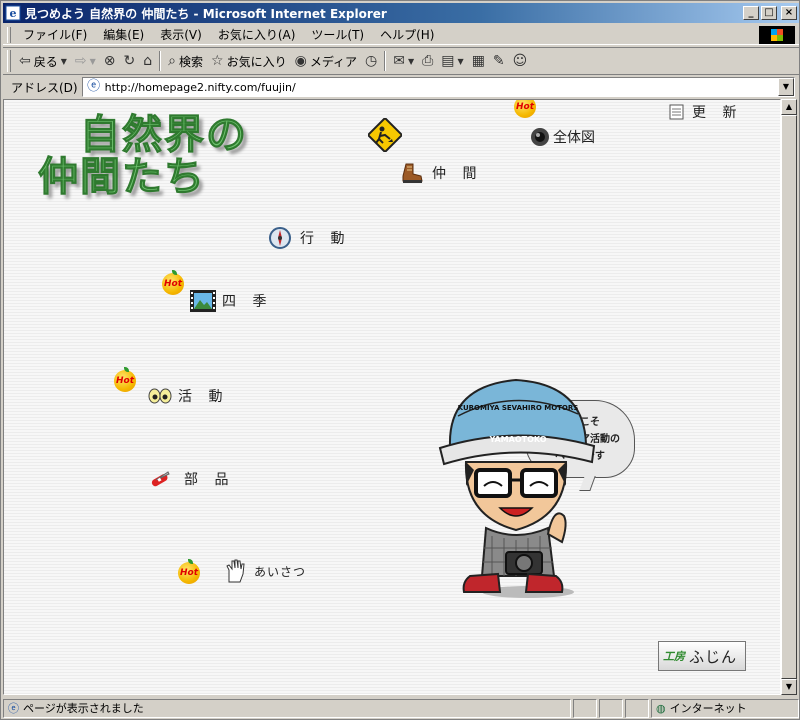 The image size is (800, 720). Describe the element at coordinates (676, 112) in the screenshot. I see `notepad-icon` at that location.